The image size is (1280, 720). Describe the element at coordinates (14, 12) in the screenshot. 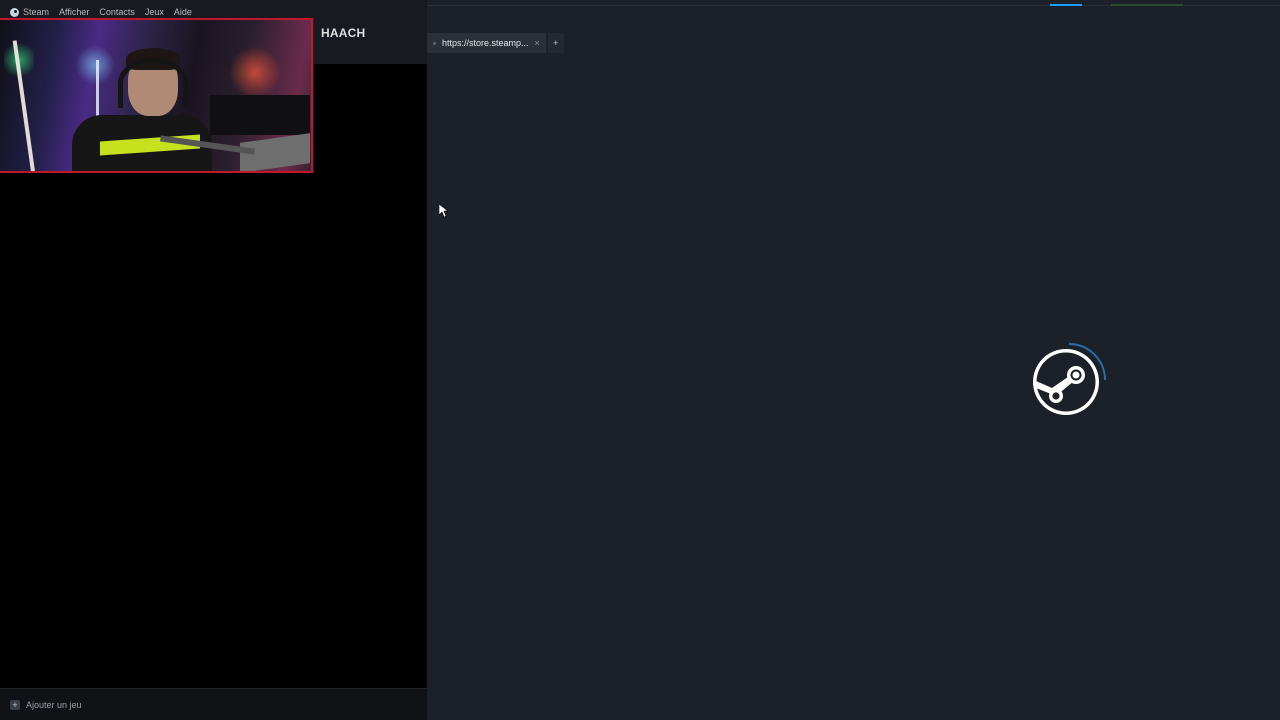

I see `steam-logo-icon` at that location.